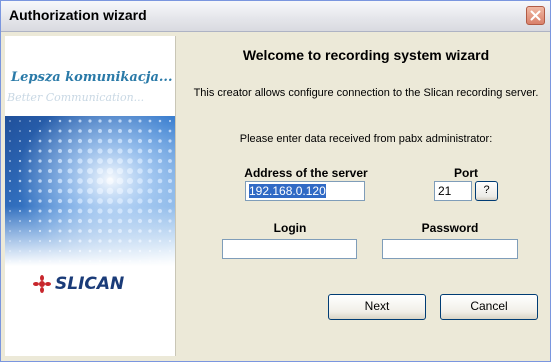  Describe the element at coordinates (466, 173) in the screenshot. I see `port-label: Port` at that location.